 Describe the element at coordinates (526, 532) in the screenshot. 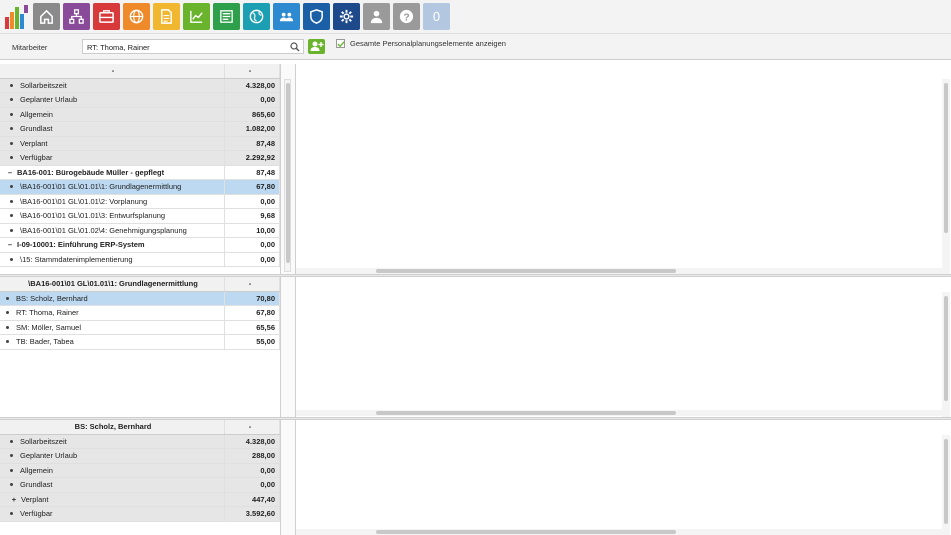

I see `grid-hscroll-3-thumb` at that location.